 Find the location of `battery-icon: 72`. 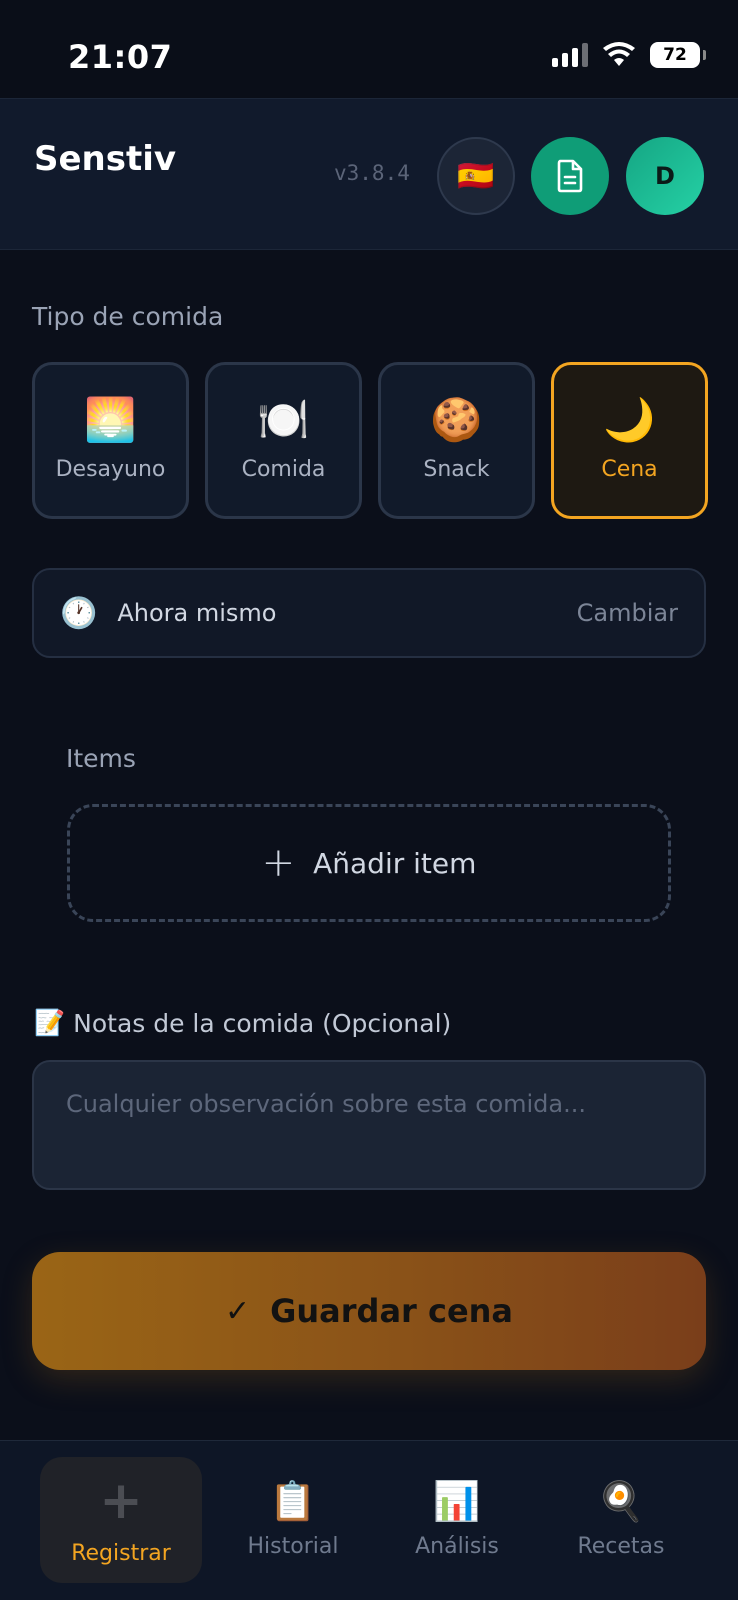

battery-icon: 72 is located at coordinates (678, 55).